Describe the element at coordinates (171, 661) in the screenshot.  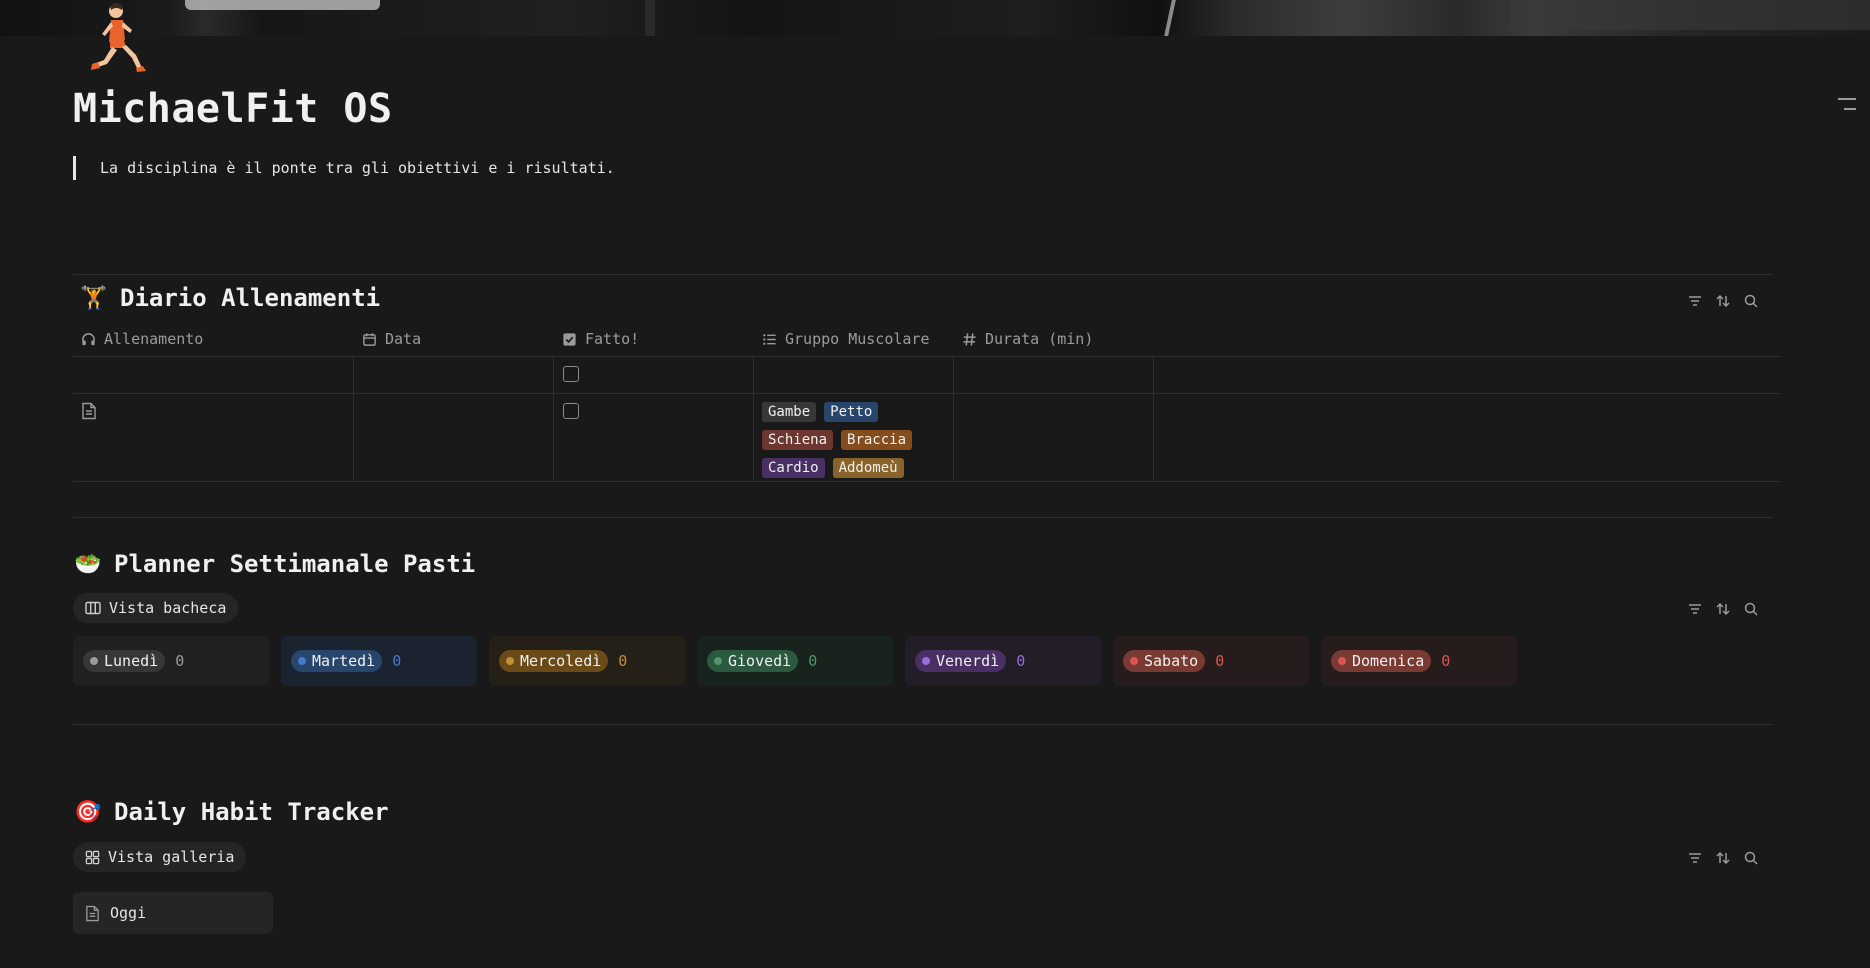
I see `board-column: Lunedì 0` at that location.